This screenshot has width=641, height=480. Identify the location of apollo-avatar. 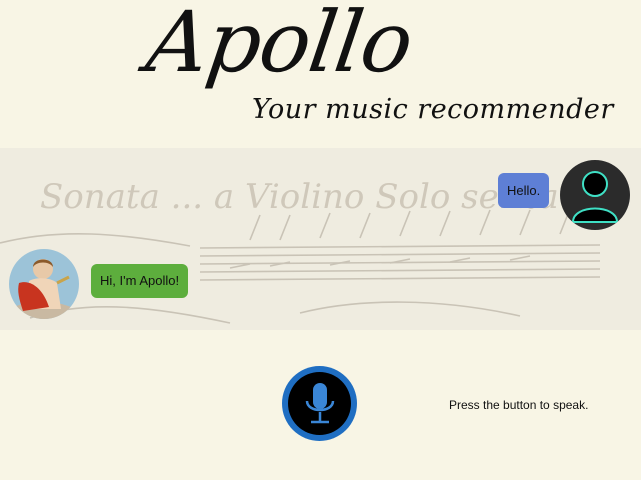
(44, 284).